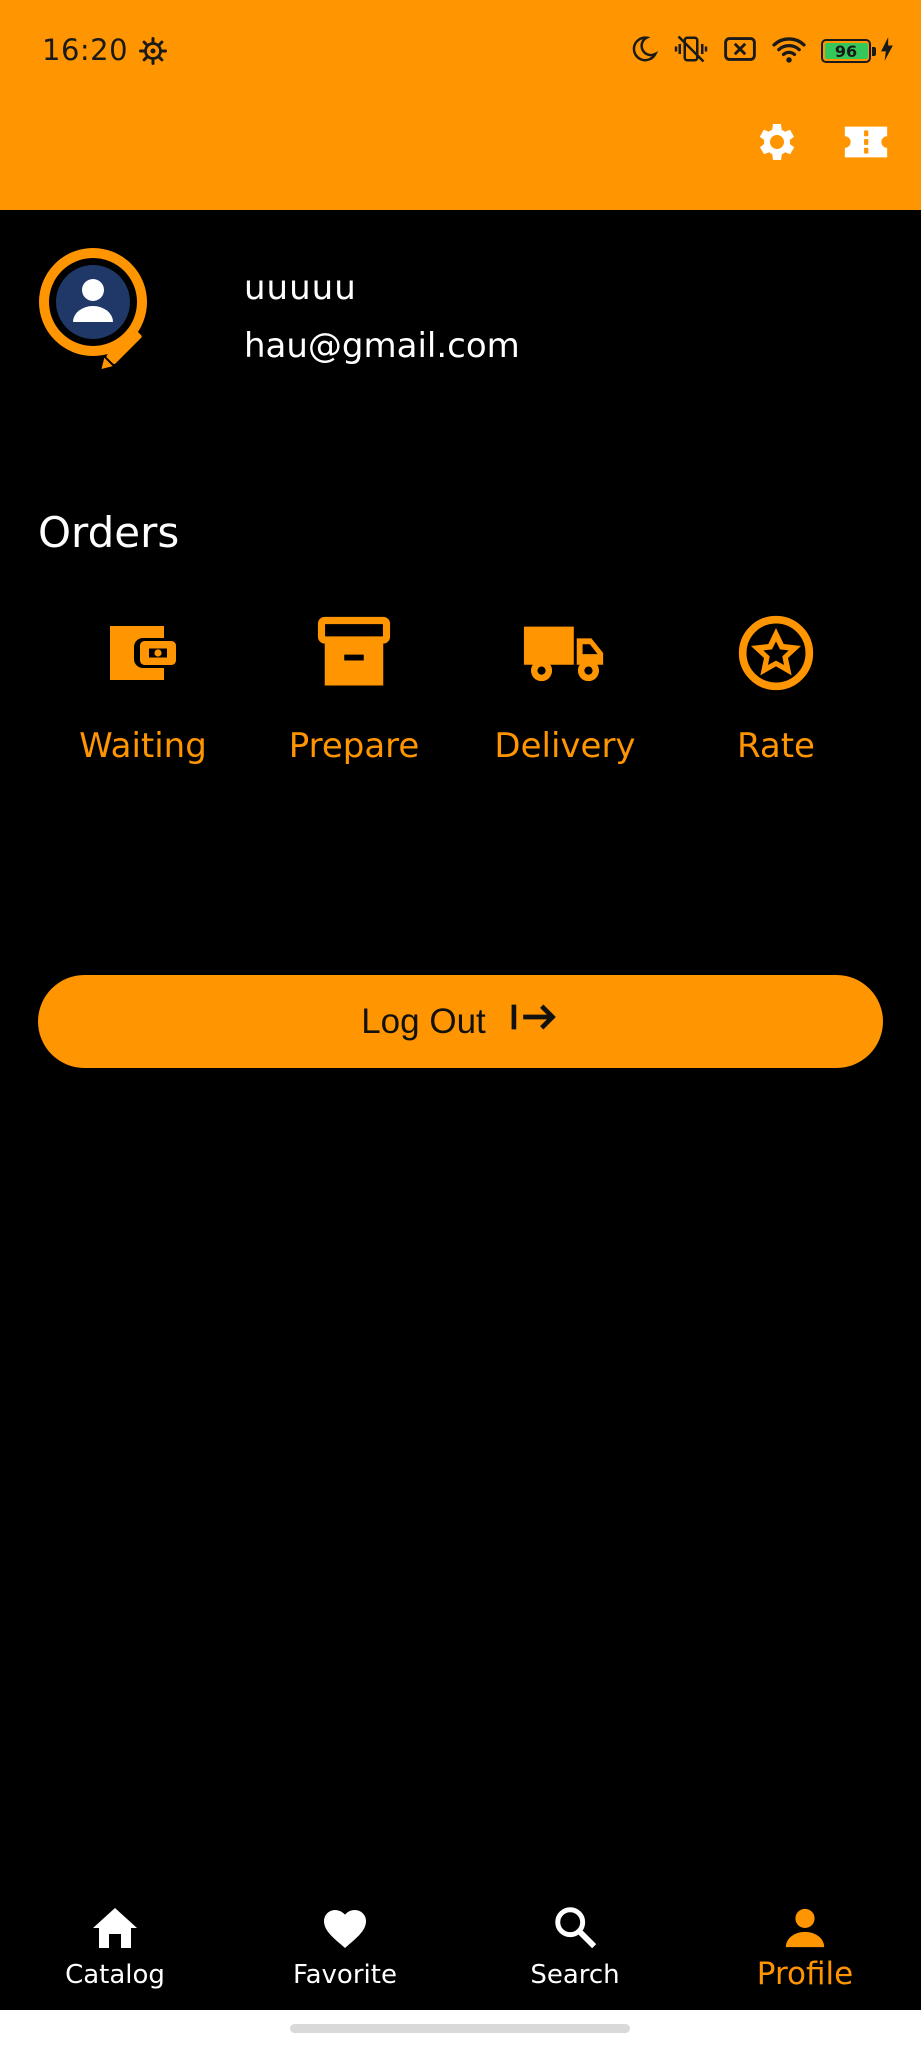  Describe the element at coordinates (354, 653) in the screenshot. I see `archive-box-icon` at that location.